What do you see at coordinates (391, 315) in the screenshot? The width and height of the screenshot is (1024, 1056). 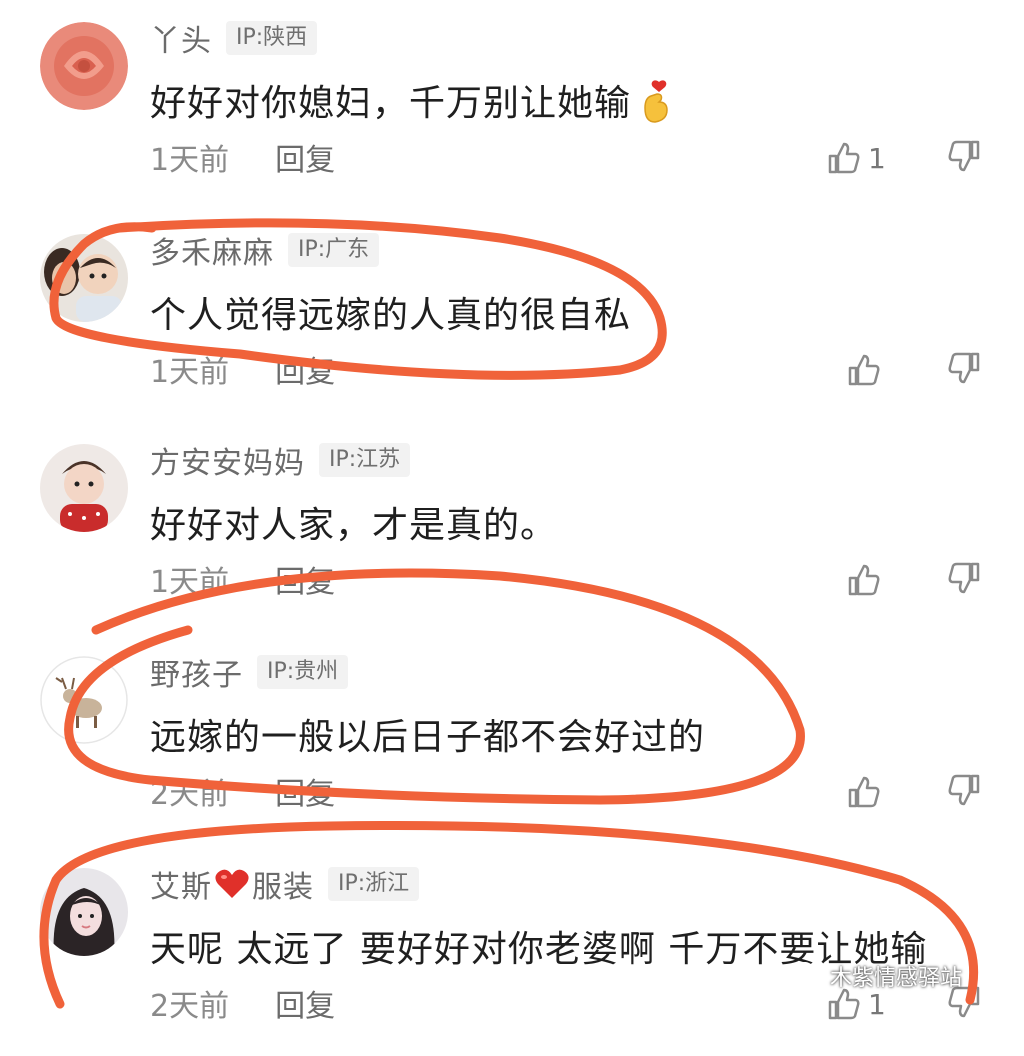 I see `comment-text: 个人觉得远嫁的人真的很自私` at bounding box center [391, 315].